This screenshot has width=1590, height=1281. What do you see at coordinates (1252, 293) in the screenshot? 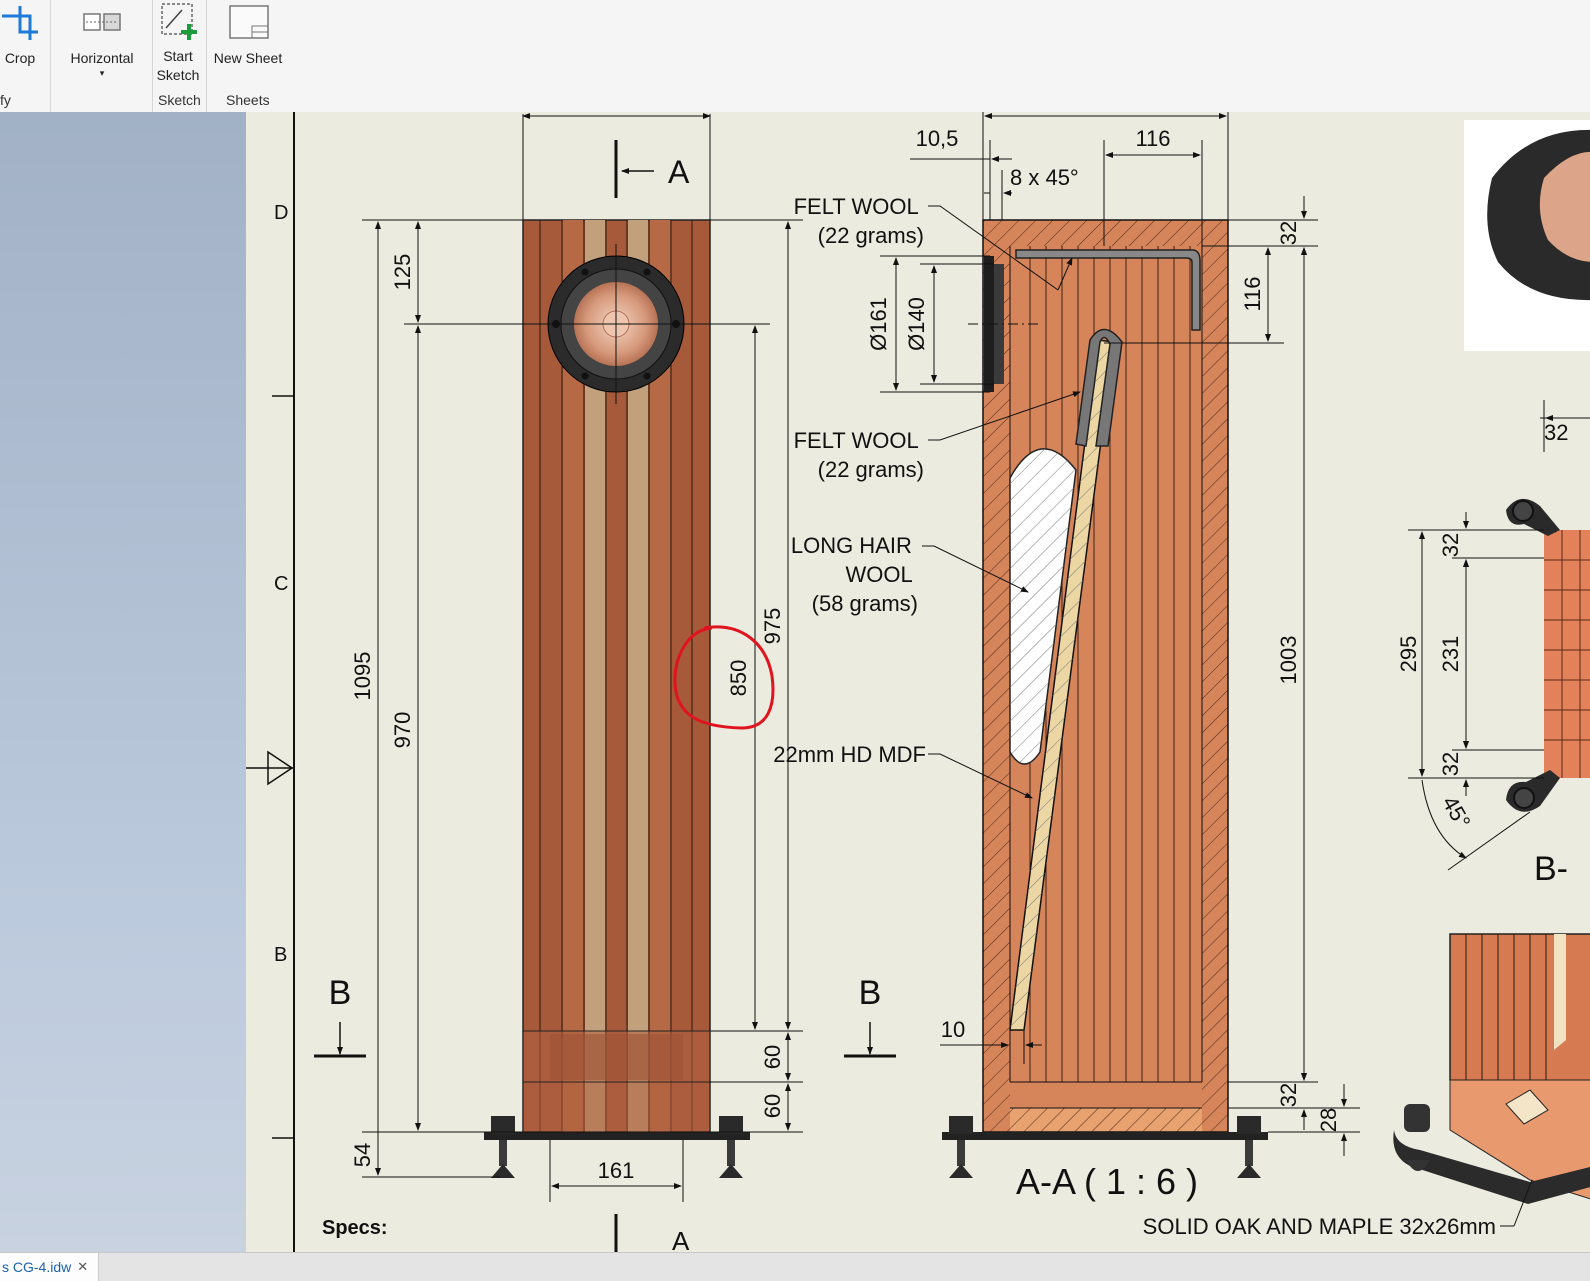
I see `dim-116-side: 116` at bounding box center [1252, 293].